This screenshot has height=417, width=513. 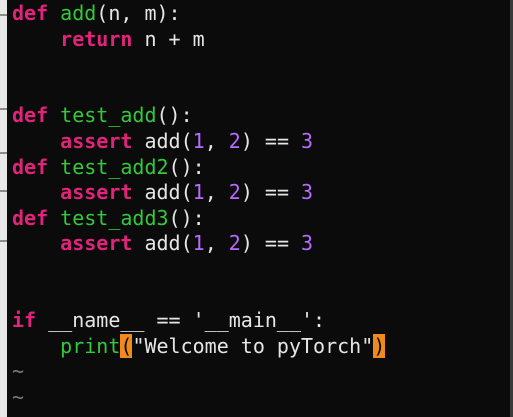 I want to click on function-token: test_add2, so click(x=114, y=166).